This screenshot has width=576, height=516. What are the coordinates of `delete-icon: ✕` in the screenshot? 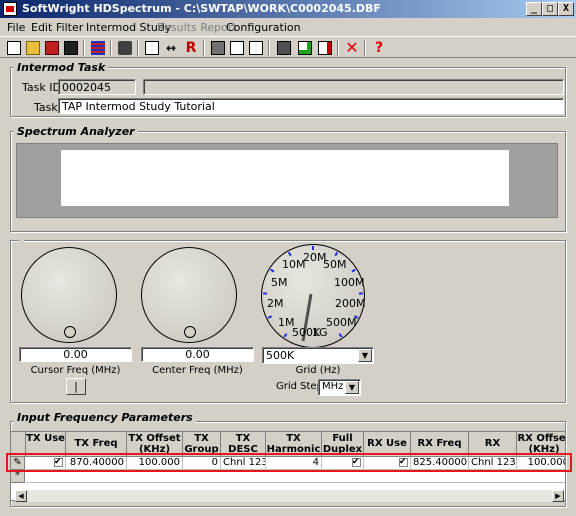 It's located at (352, 48).